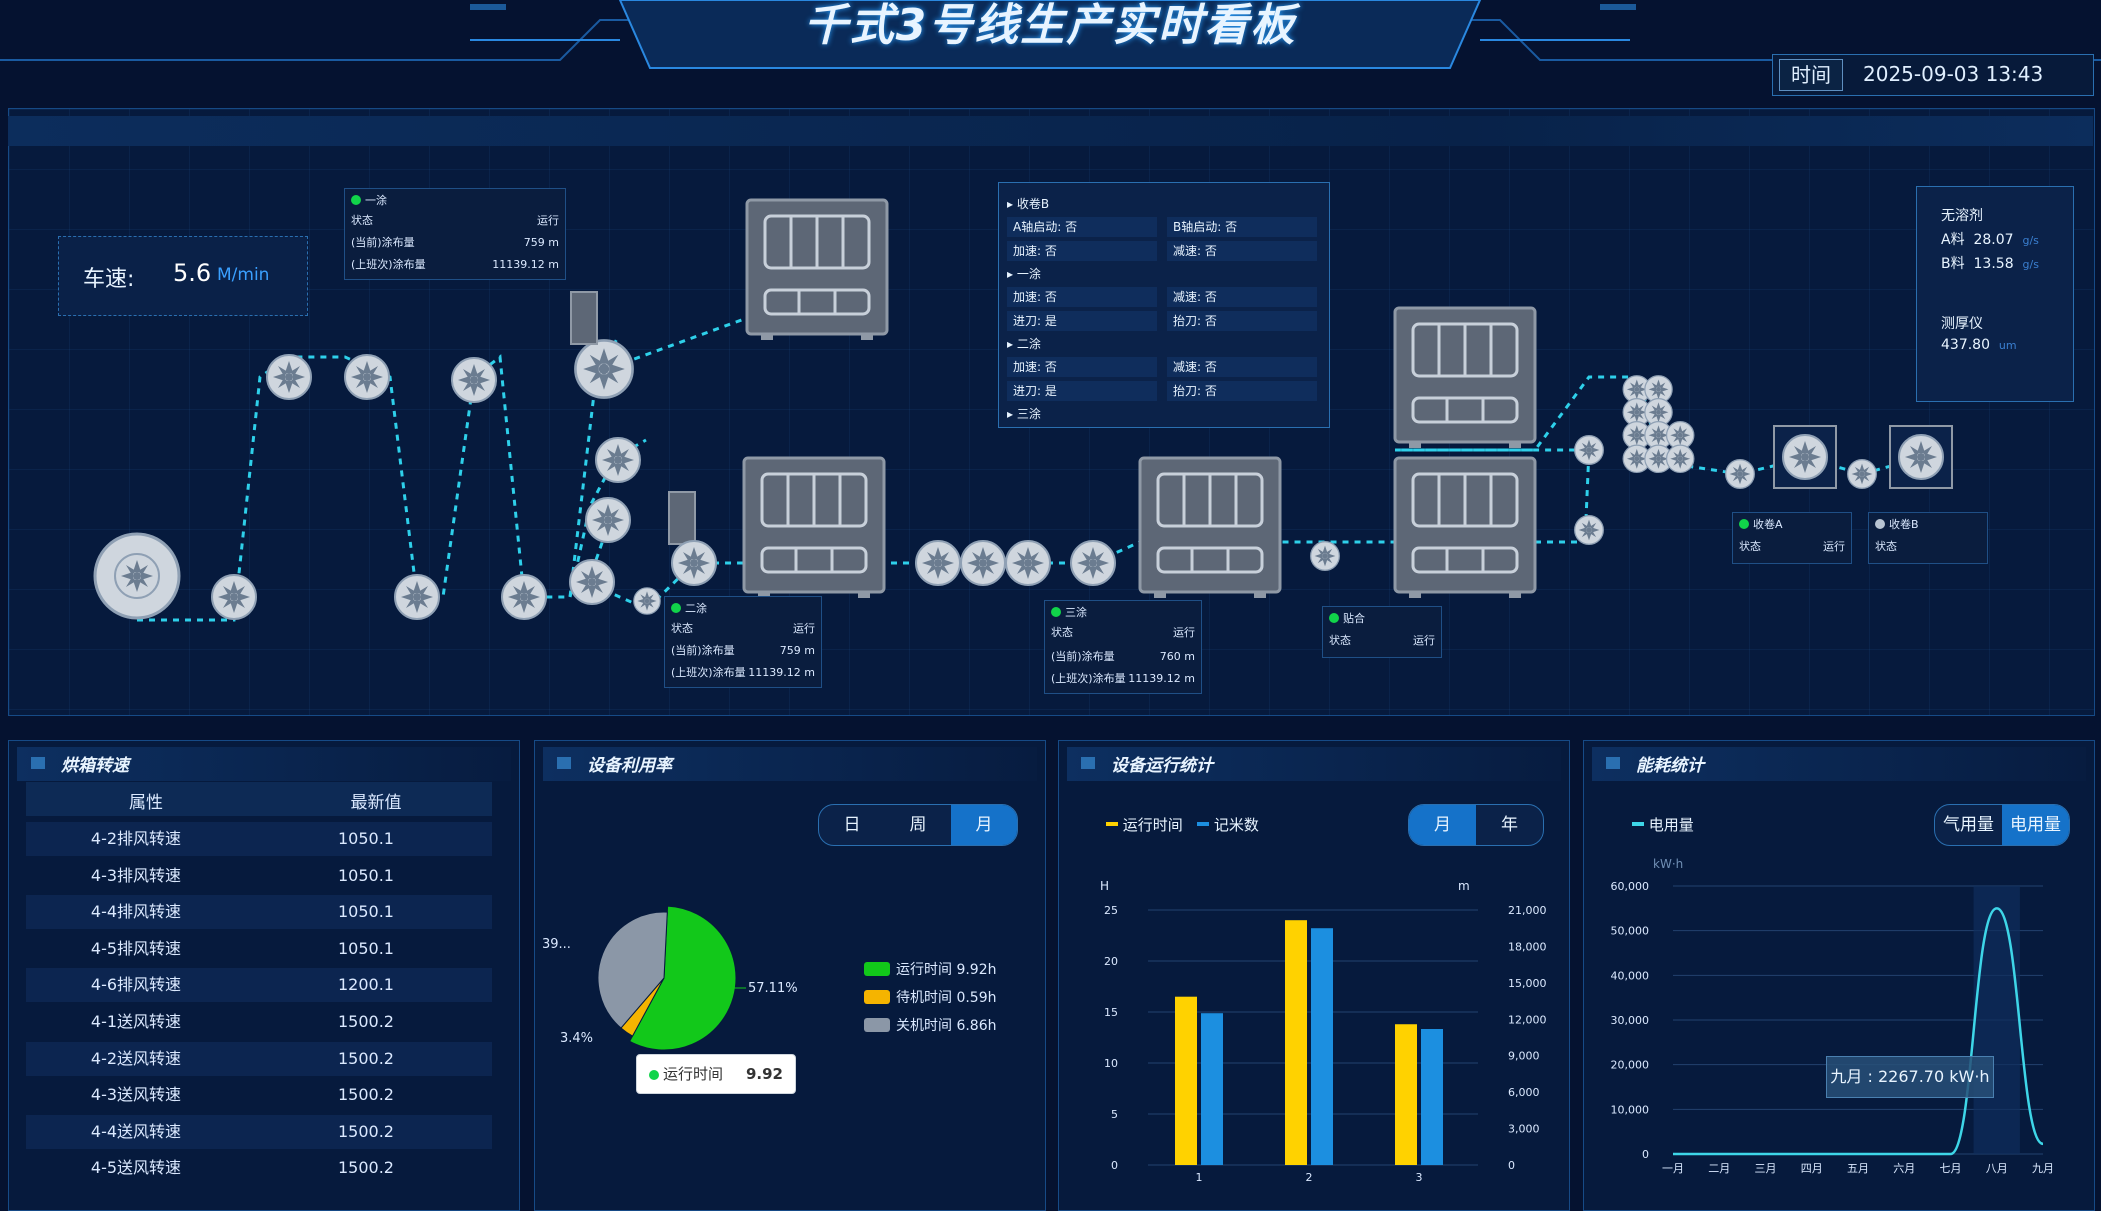 The image size is (2101, 1211). What do you see at coordinates (1082, 251) in the screenshot?
I see `param-accel: 加速: 否` at bounding box center [1082, 251].